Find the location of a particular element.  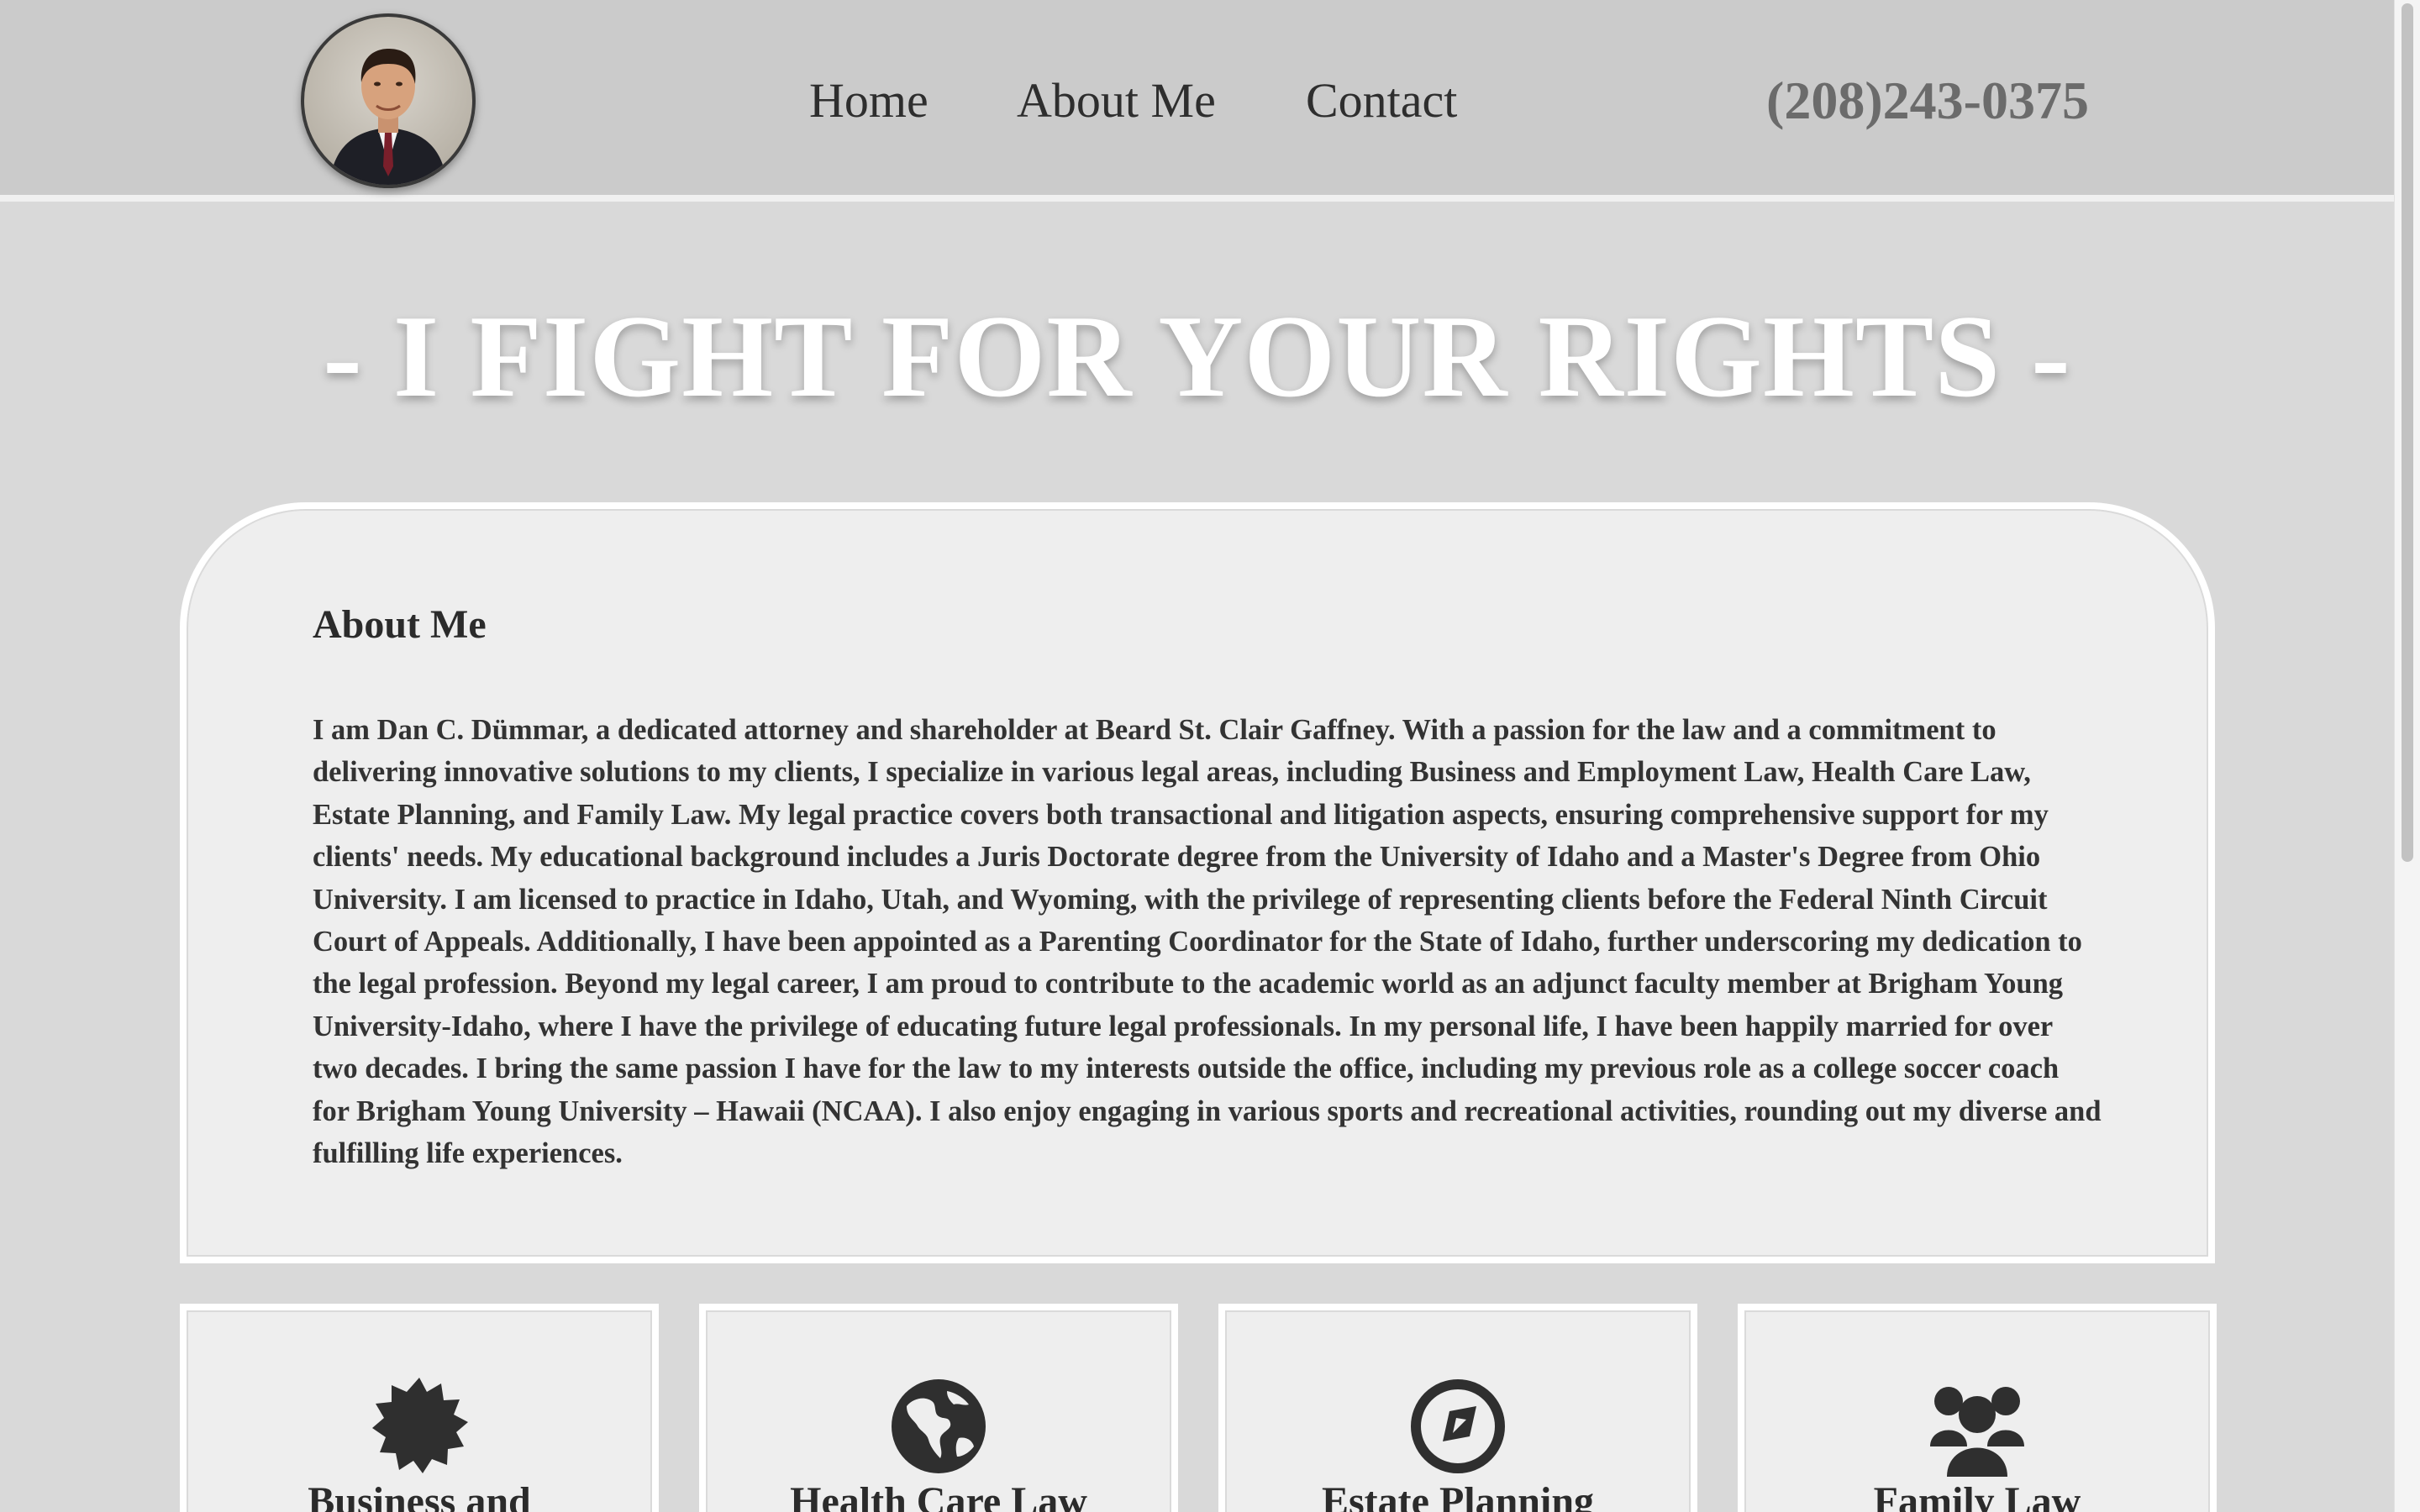

compass-icon is located at coordinates (1457, 1426).